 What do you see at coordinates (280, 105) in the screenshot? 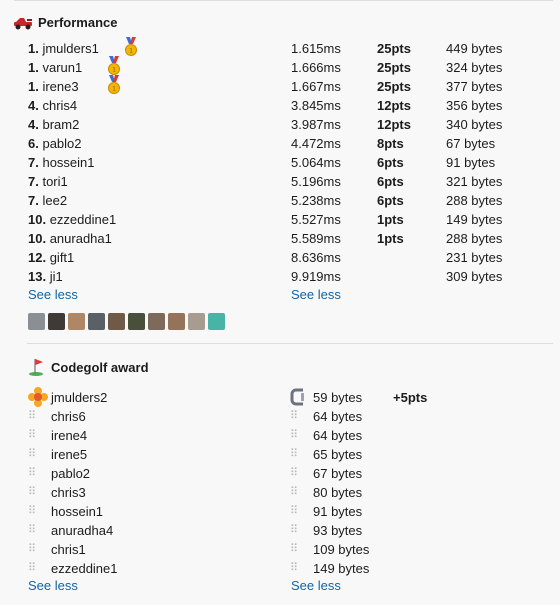
I see `performance-row: 4. chris4 3.845ms 12pts 356 bytes` at bounding box center [280, 105].